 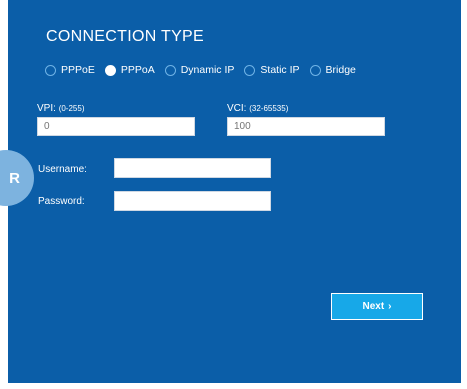 What do you see at coordinates (192, 201) in the screenshot?
I see `password-input` at bounding box center [192, 201].